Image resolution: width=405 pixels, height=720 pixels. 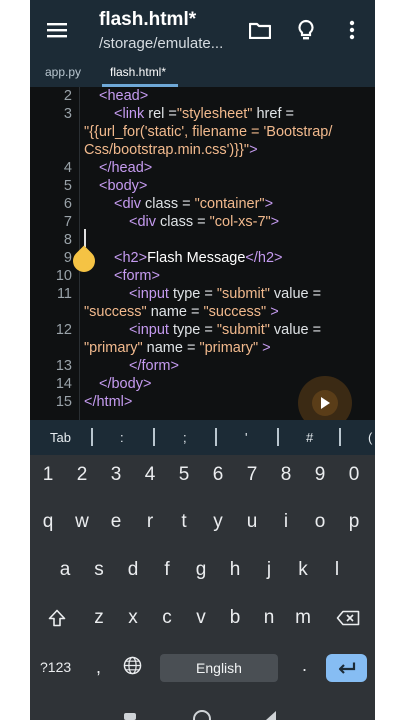 What do you see at coordinates (202, 294) in the screenshot?
I see `code-line: 11 <input type = "submit" value =` at bounding box center [202, 294].